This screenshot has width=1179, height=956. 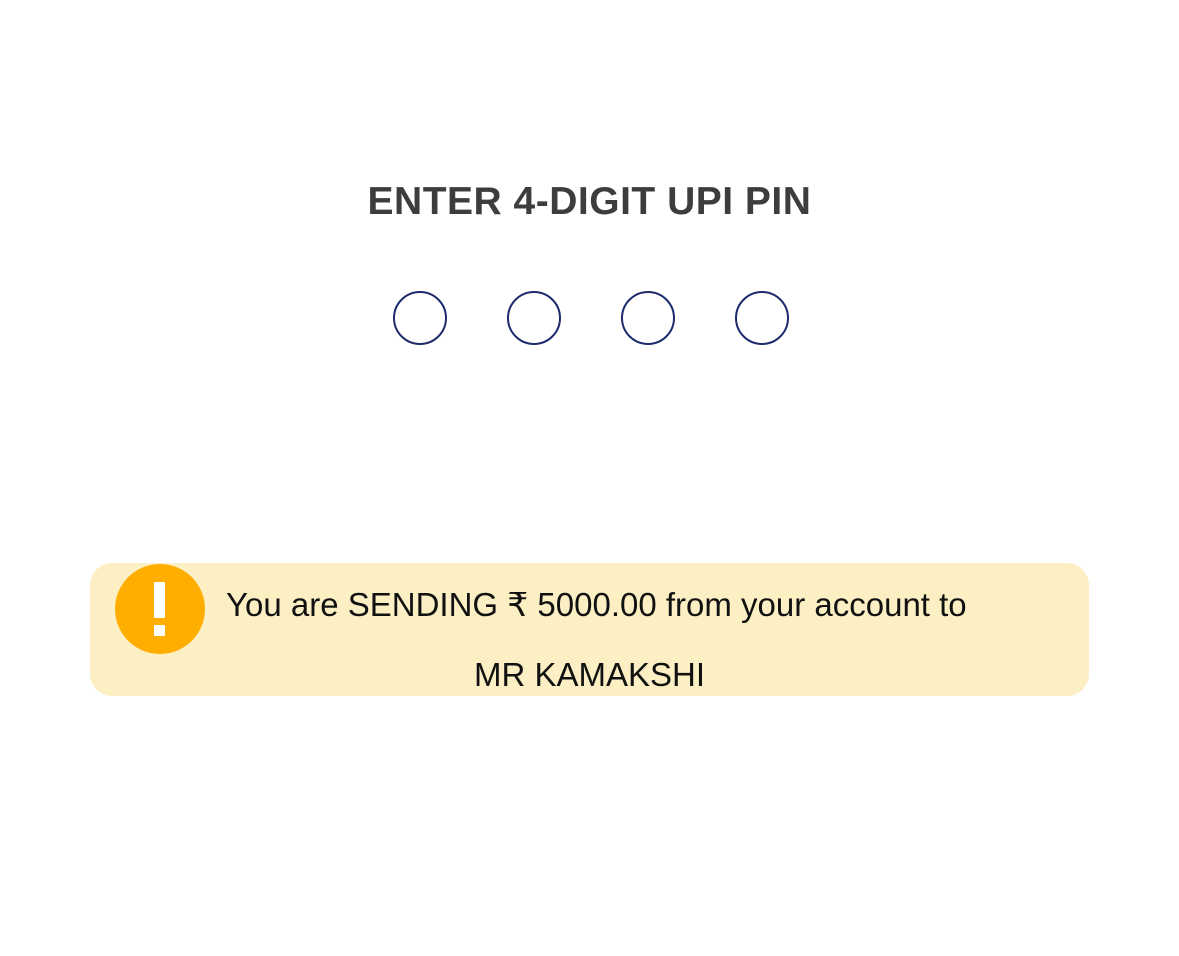 I want to click on pin-title: ENTER 4-DIGIT UPI PIN, so click(x=589, y=201).